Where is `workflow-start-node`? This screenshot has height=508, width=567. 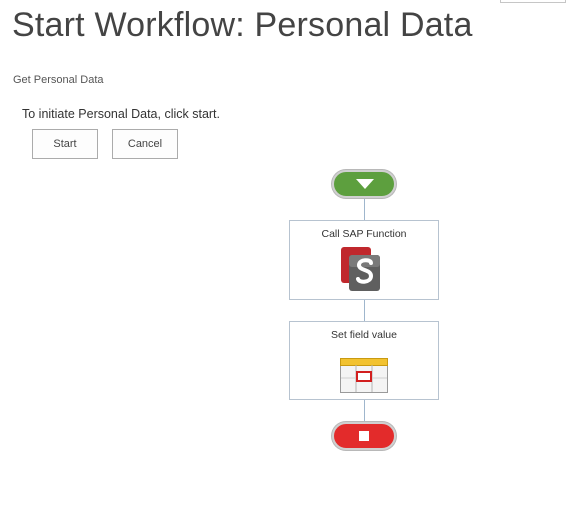 workflow-start-node is located at coordinates (364, 184).